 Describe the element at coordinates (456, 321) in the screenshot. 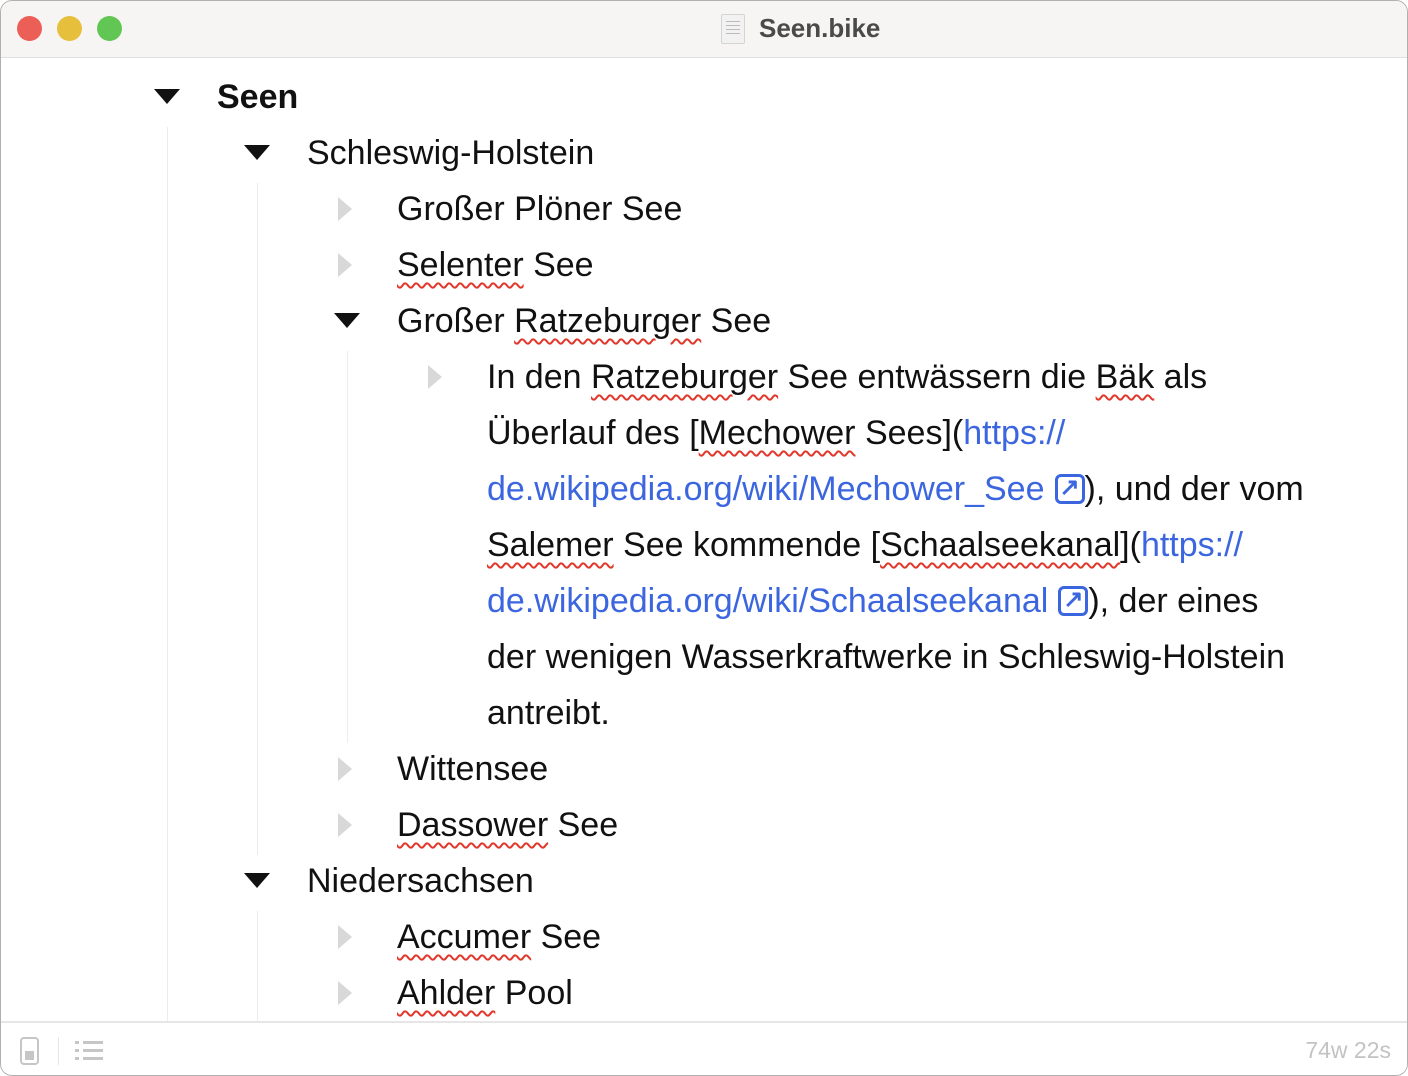

I see `text: Großer` at that location.